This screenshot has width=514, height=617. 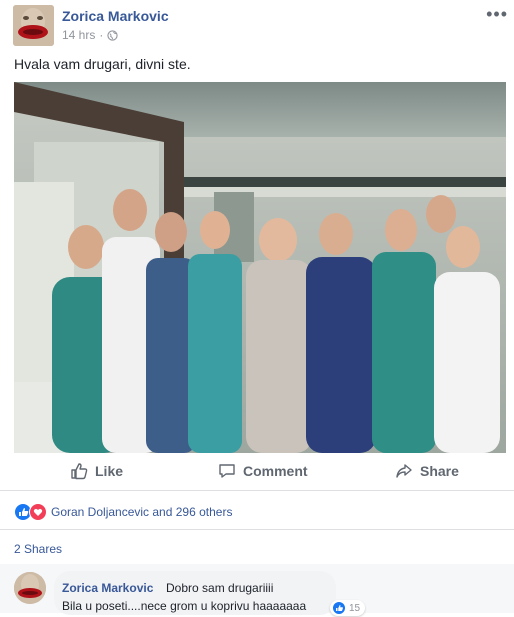 I want to click on avatar-image-icon, so click(x=33, y=25).